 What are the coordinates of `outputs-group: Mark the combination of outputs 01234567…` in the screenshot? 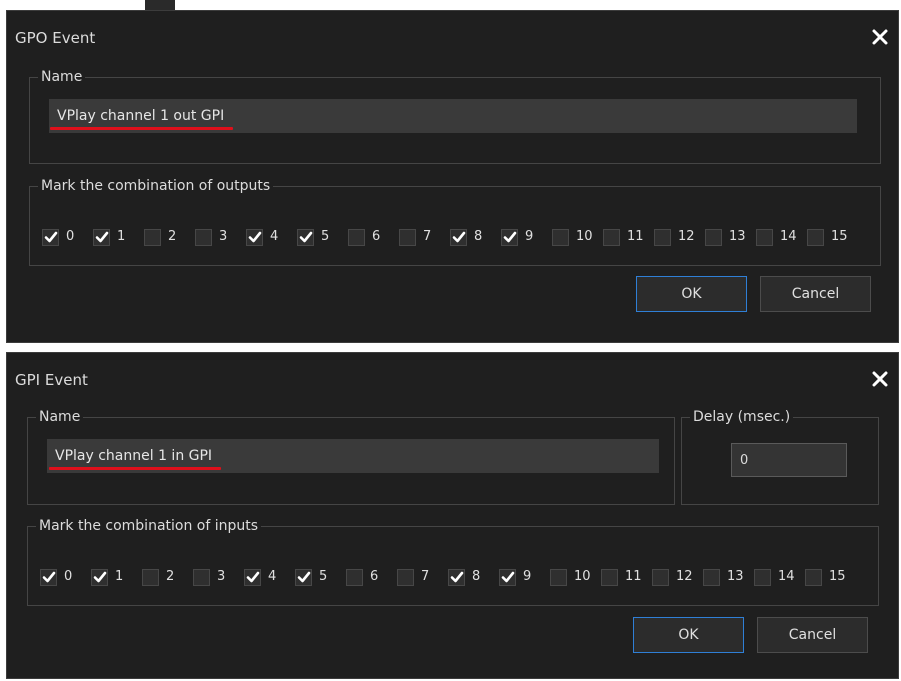 It's located at (455, 222).